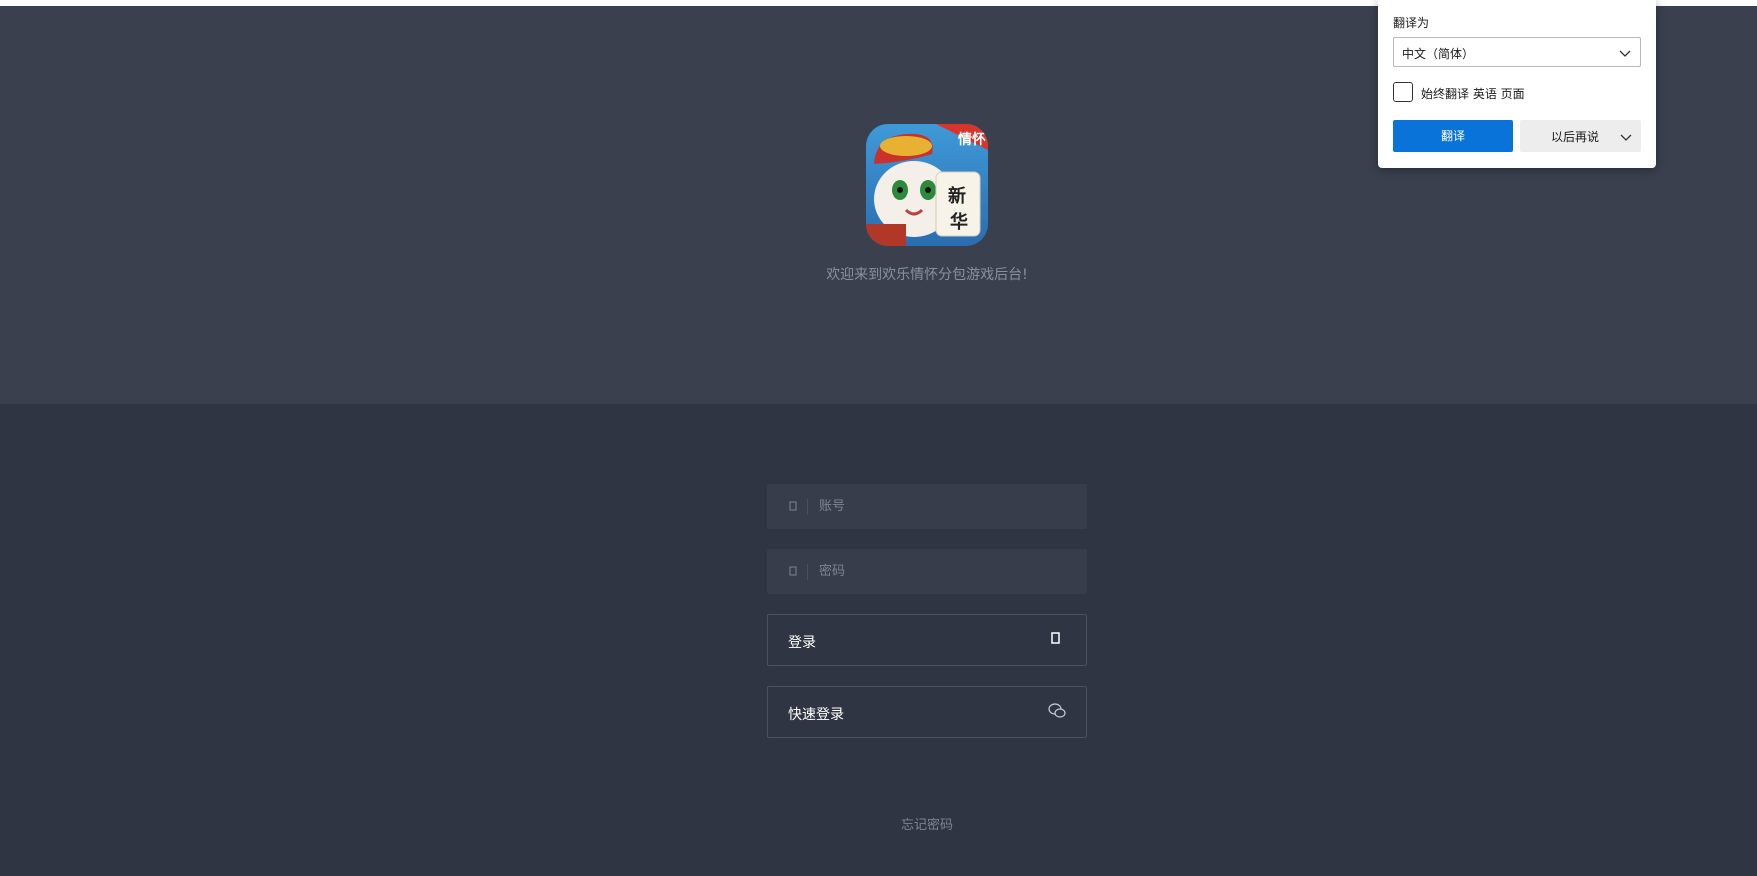 The width and height of the screenshot is (1757, 876). I want to click on account-field, so click(927, 506).